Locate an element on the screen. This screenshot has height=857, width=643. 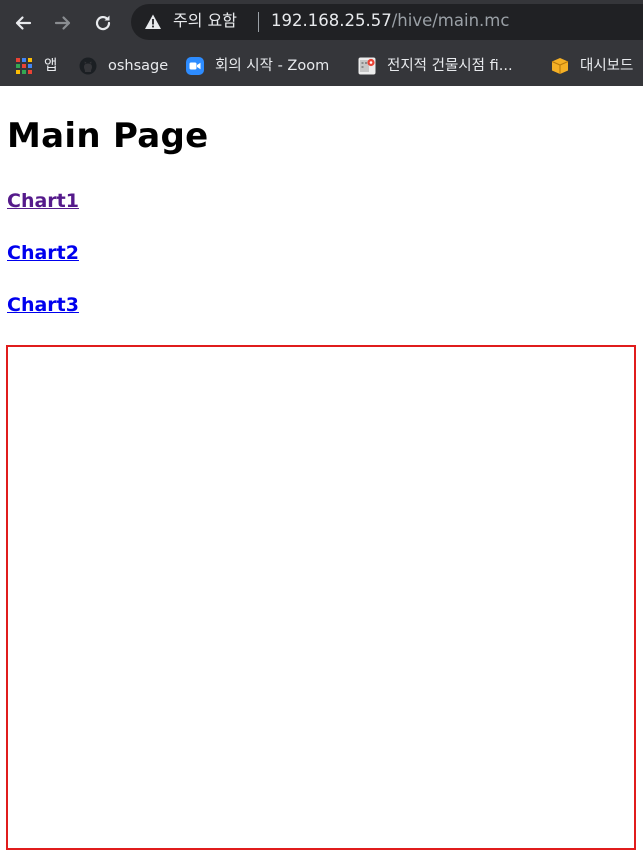
reload-button is located at coordinates (103, 23).